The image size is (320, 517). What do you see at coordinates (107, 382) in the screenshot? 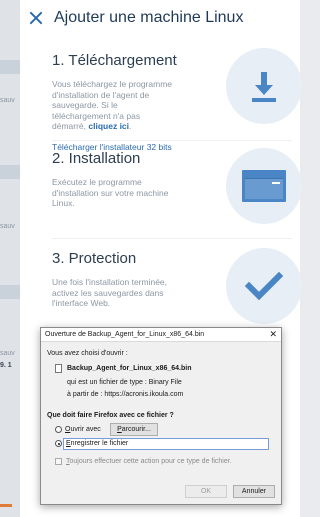
I see `filetype-label: qui est un fichier de type :` at bounding box center [107, 382].